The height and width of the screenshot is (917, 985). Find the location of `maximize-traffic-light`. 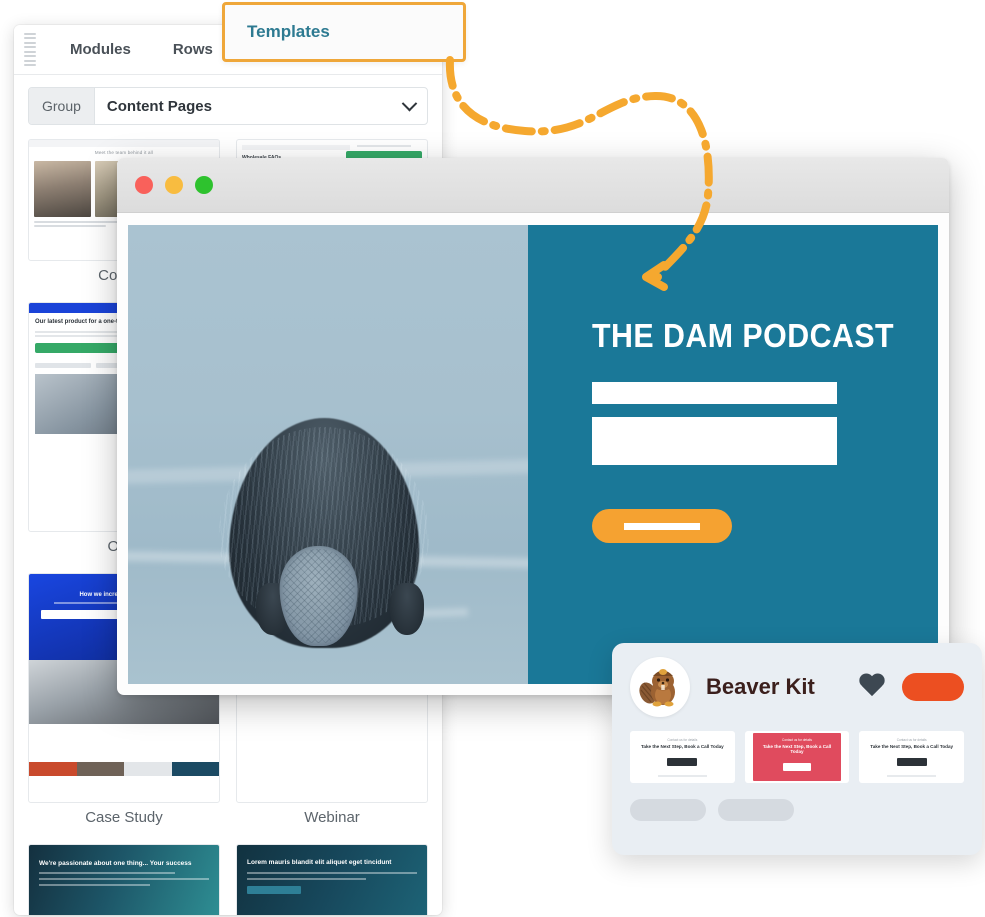

maximize-traffic-light is located at coordinates (204, 185).